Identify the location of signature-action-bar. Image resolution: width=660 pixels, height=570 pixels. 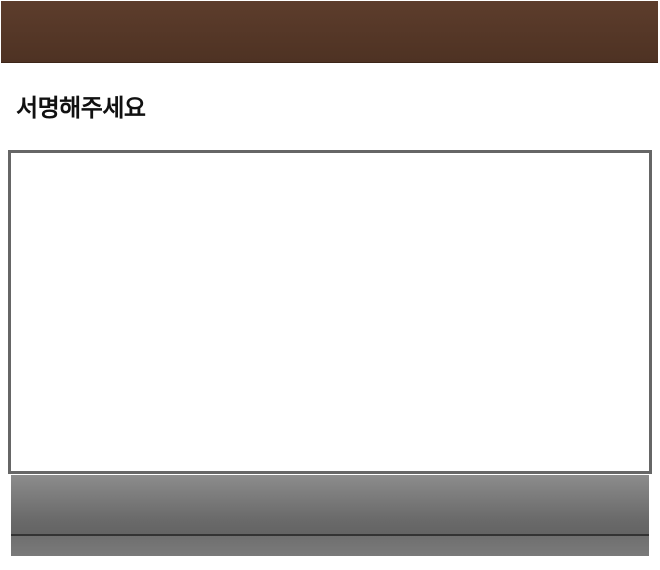
(330, 515).